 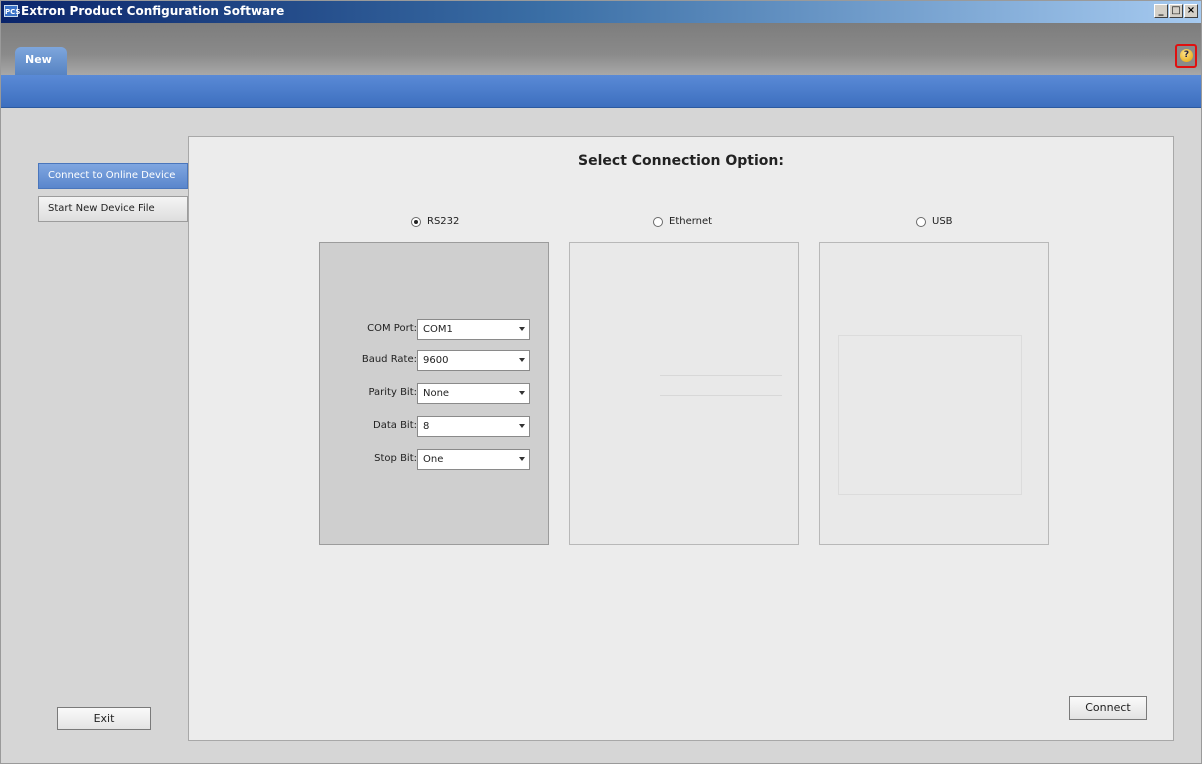 I want to click on ethernet-settings-box, so click(x=684, y=393).